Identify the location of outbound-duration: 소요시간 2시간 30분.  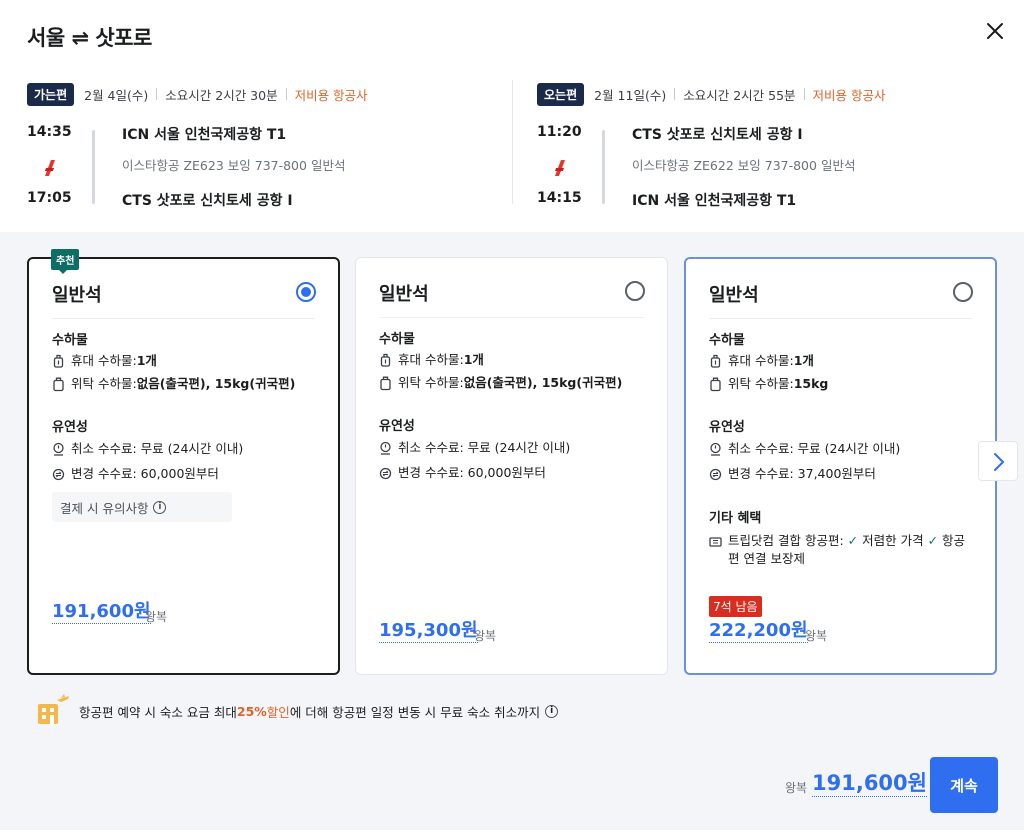
(221, 95).